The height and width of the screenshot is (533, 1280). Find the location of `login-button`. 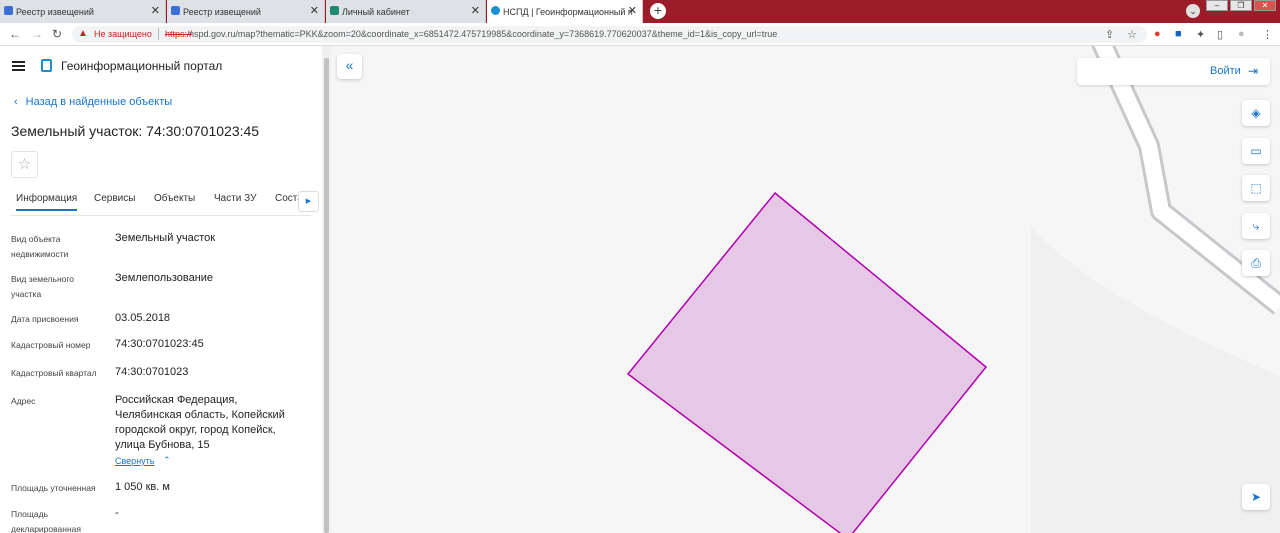

login-button is located at coordinates (1173, 71).